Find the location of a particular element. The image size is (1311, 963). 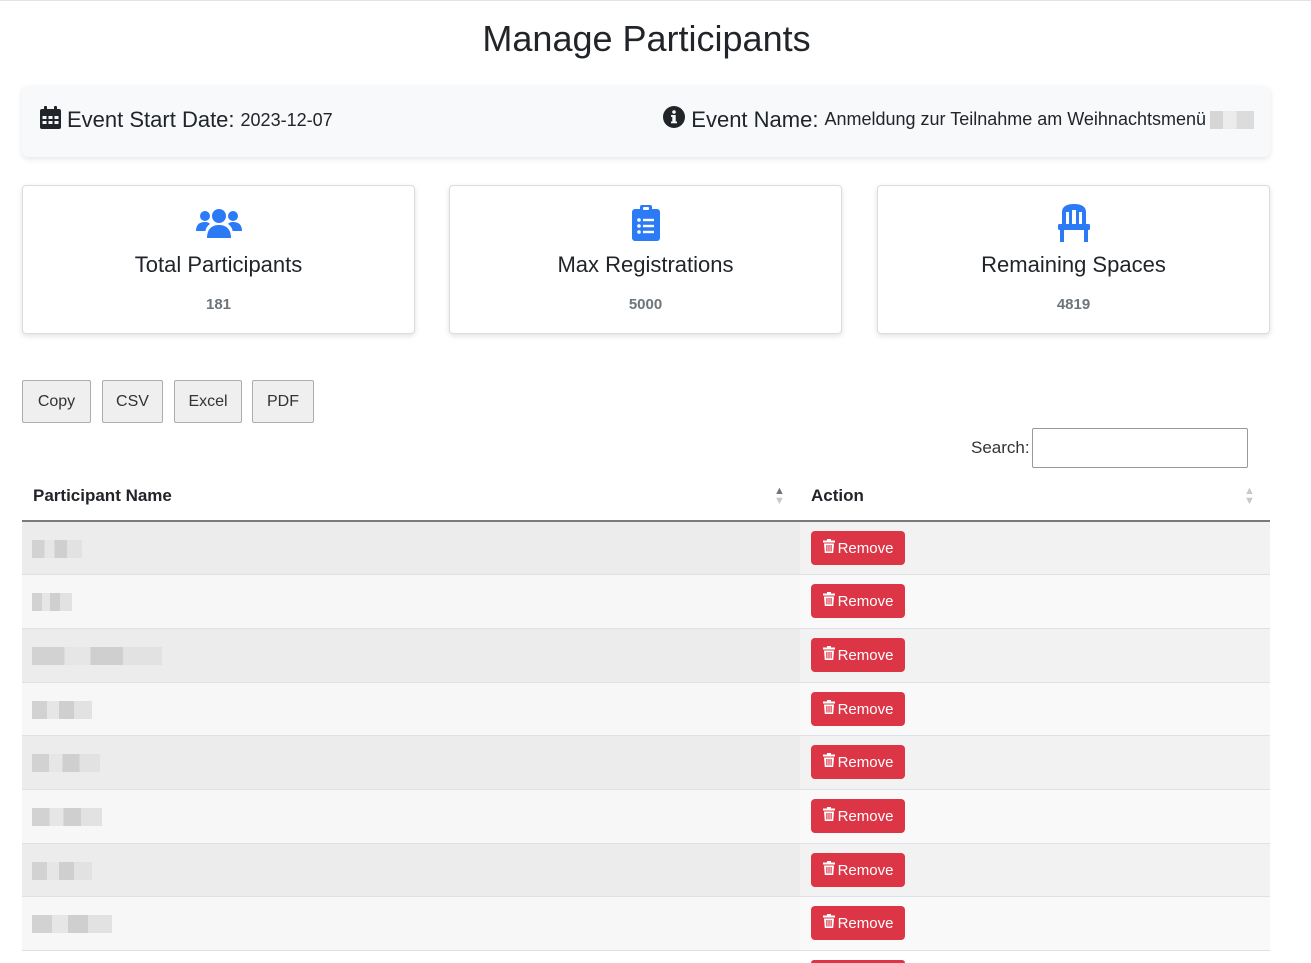

page-title: Manage Participants is located at coordinates (646, 38).